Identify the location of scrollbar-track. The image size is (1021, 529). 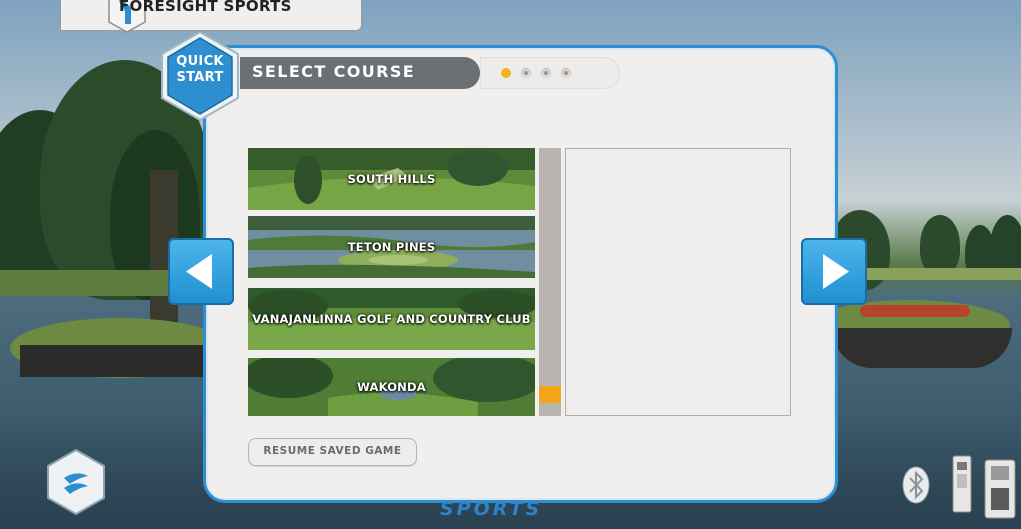
(550, 282).